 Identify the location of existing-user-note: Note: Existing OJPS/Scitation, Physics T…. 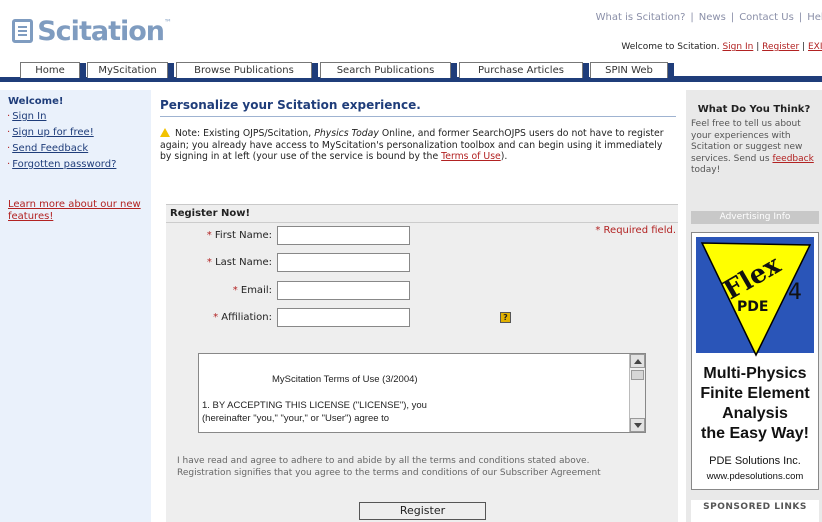
(412, 145).